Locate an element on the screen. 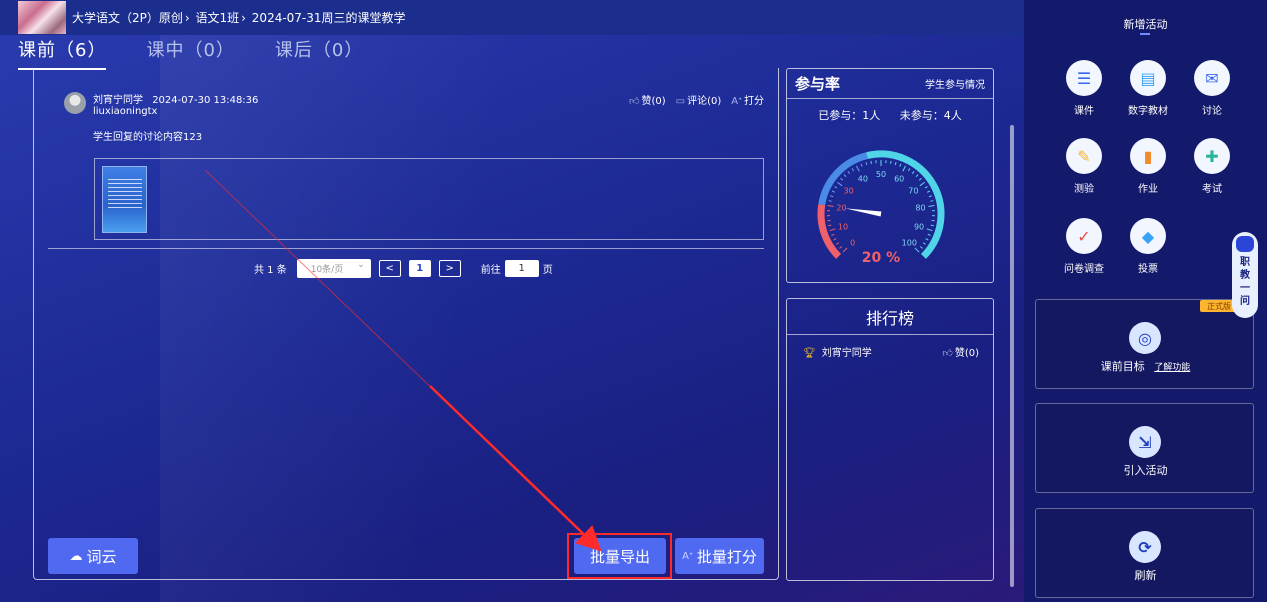 The image size is (1267, 602). discussion-icon: ✉ is located at coordinates (1212, 78).